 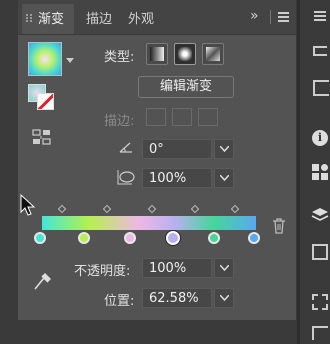 What do you see at coordinates (320, 51) in the screenshot?
I see `properties-icon` at bounding box center [320, 51].